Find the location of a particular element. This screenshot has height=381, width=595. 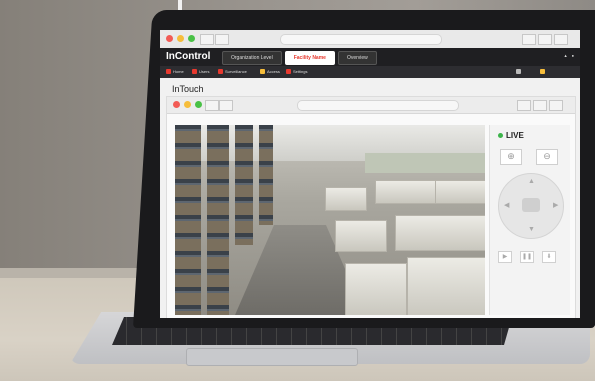

toolbar-surveillance: Surveillance is located at coordinates (232, 71).